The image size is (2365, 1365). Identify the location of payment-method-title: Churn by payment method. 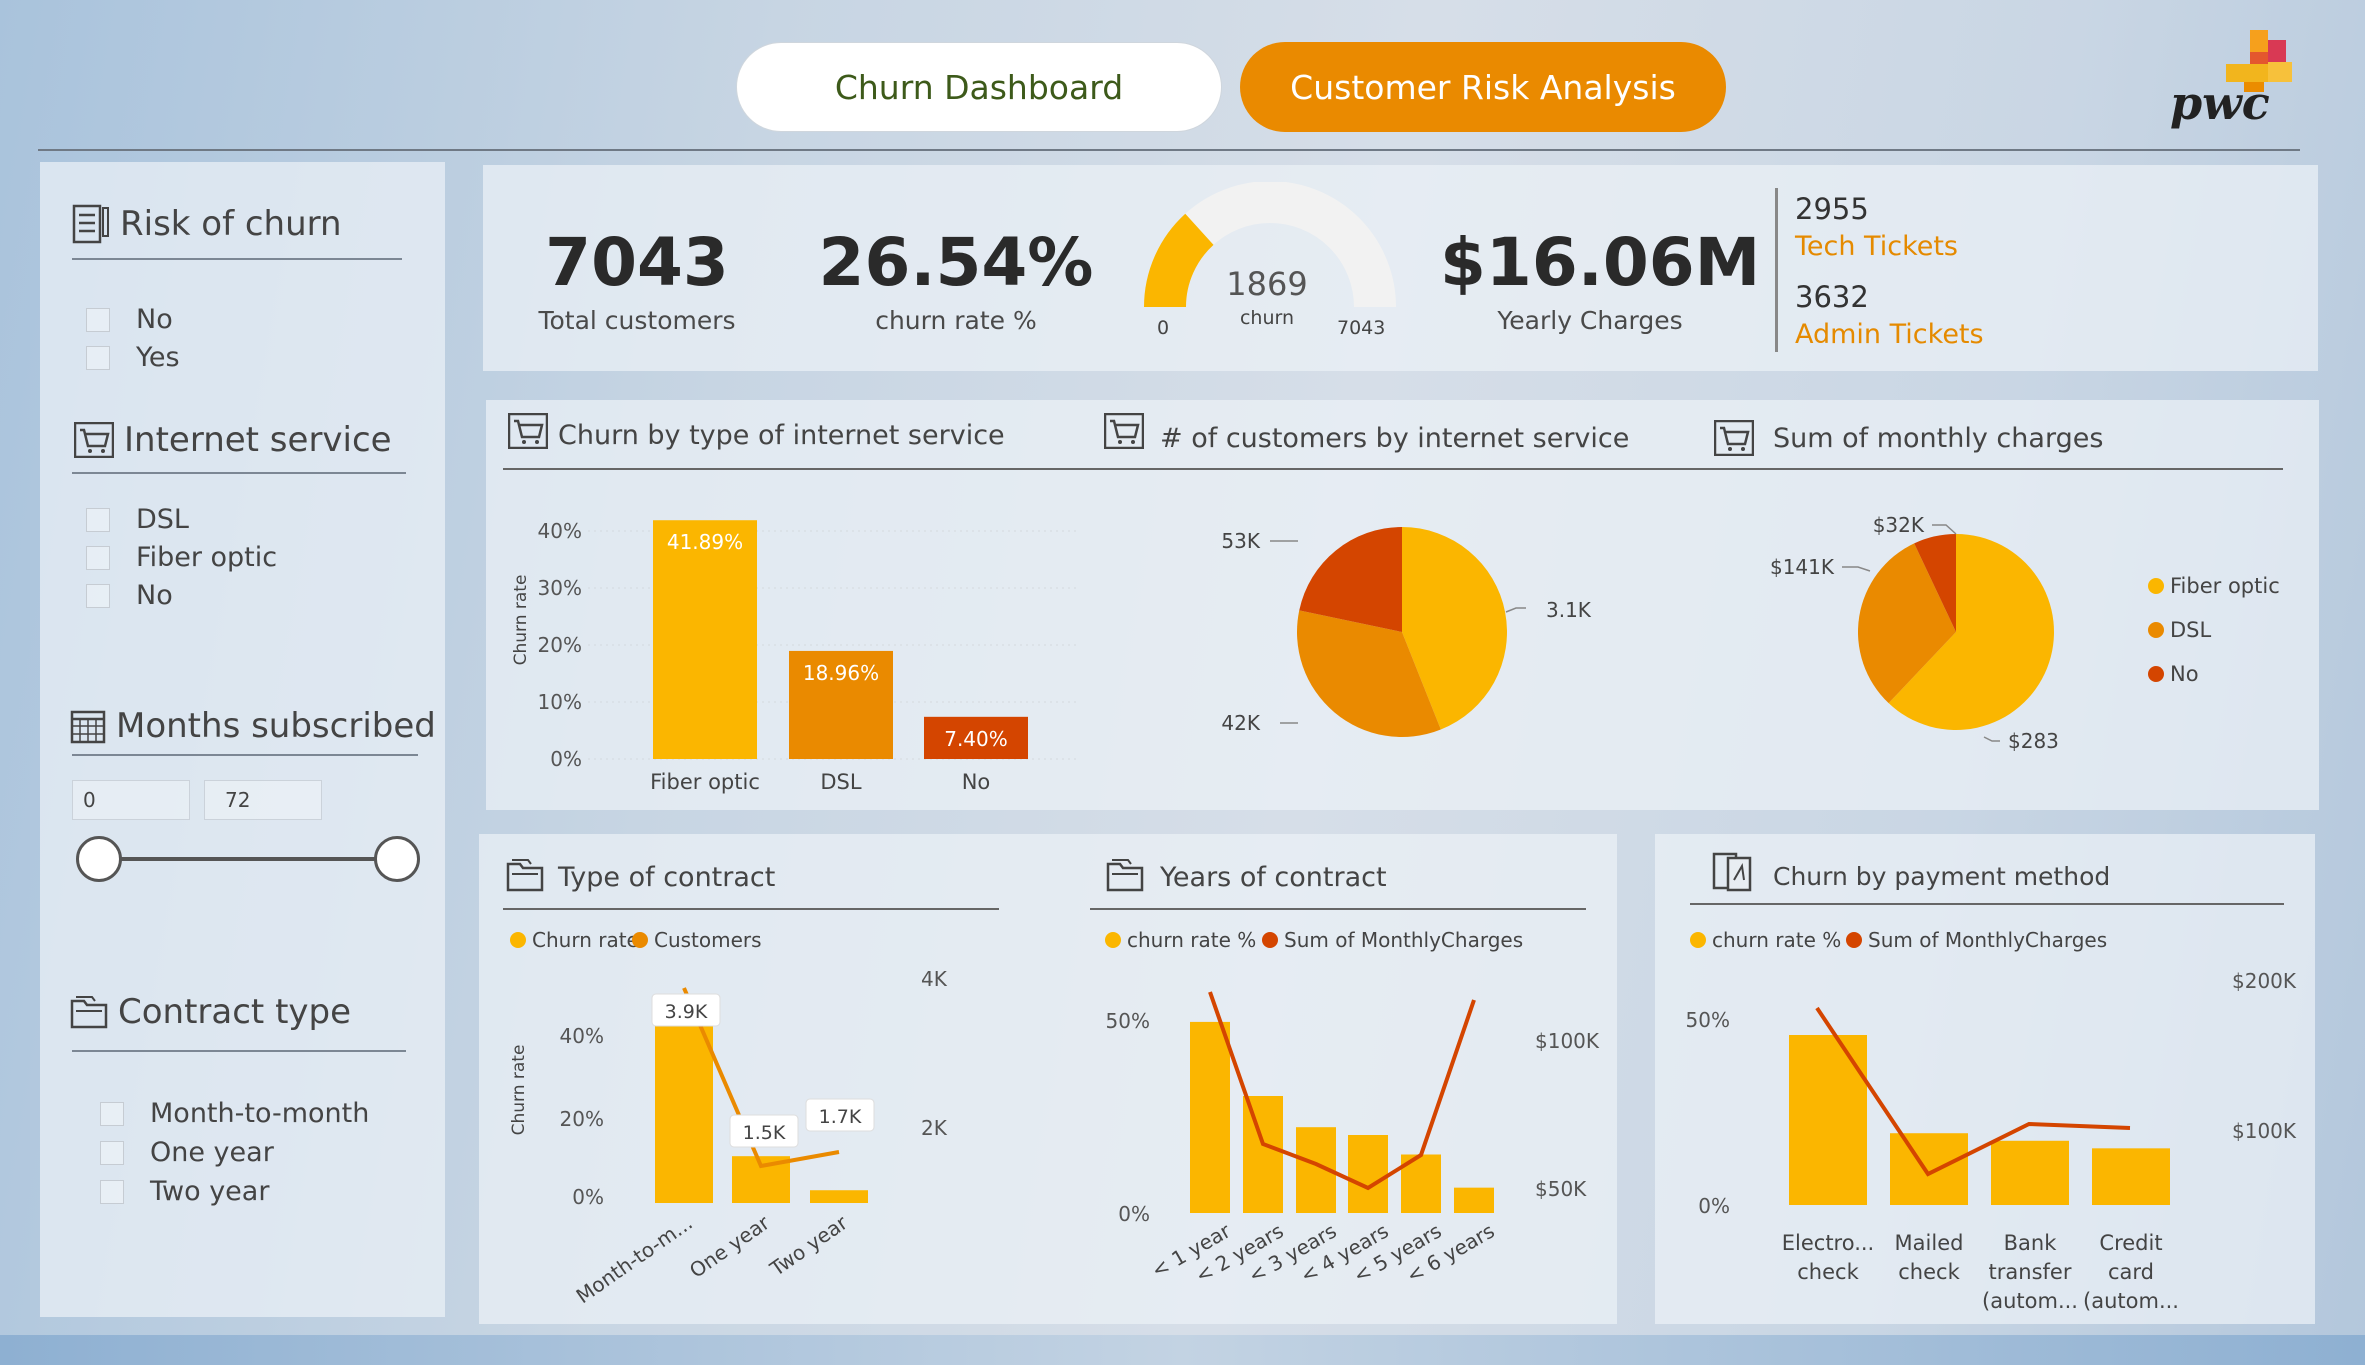
(1942, 876).